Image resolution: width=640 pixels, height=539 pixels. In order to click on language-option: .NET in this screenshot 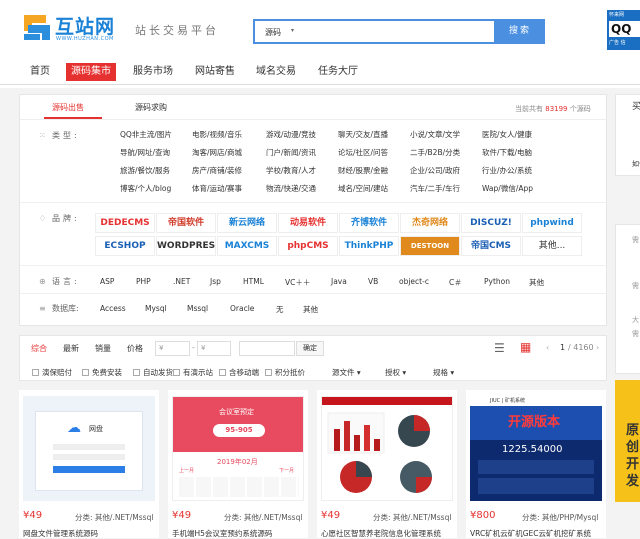, I will do `click(181, 281)`.